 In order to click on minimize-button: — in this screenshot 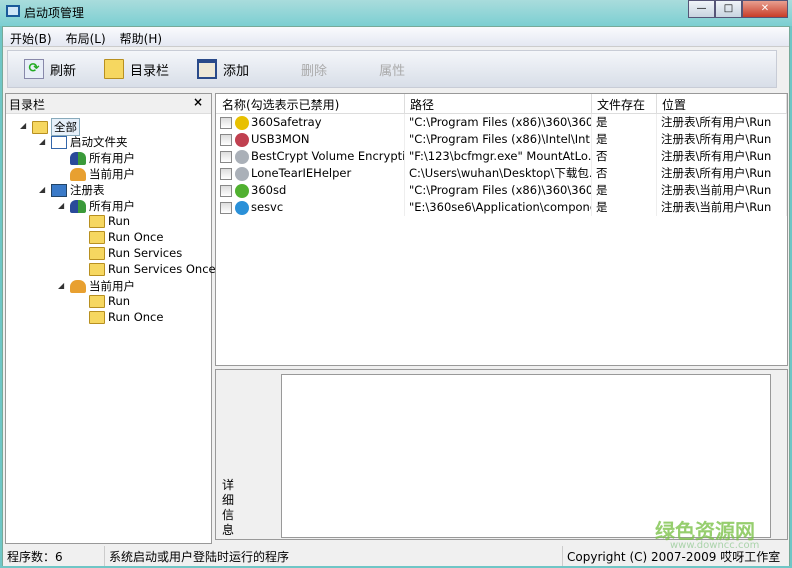, I will do `click(701, 9)`.